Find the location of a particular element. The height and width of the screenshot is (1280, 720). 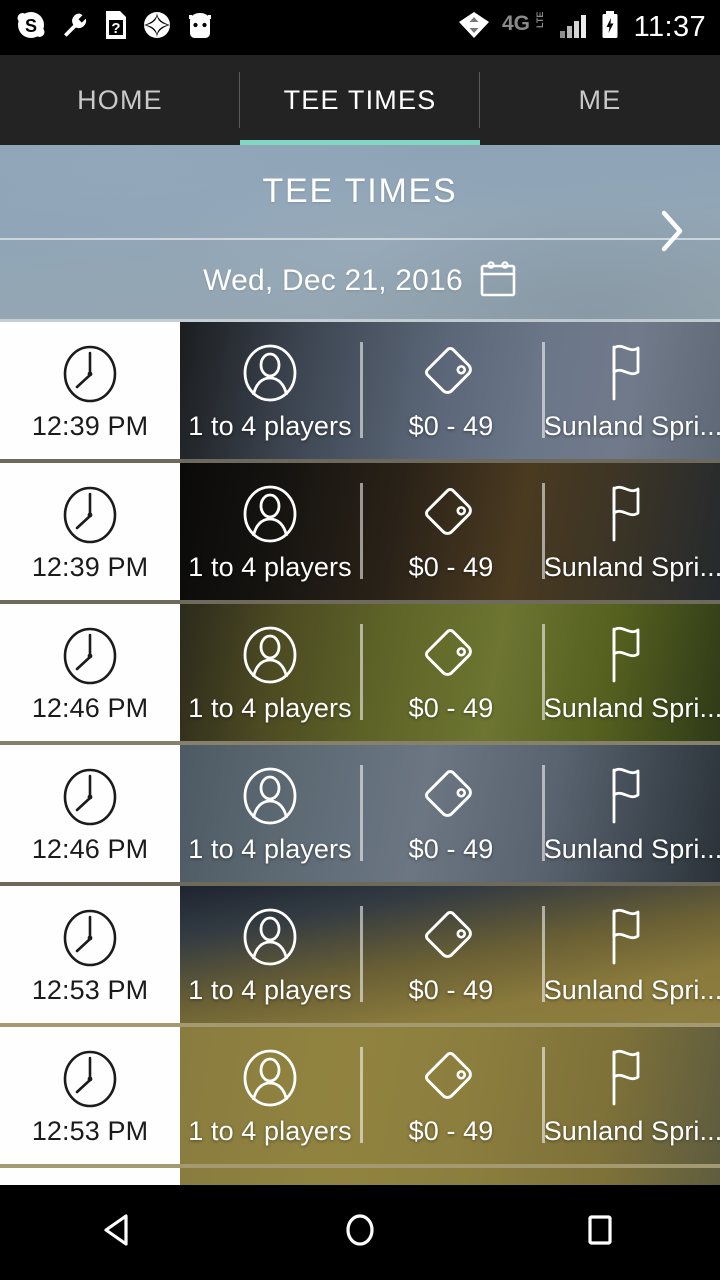

status-bar: S ? 4G LTE 11:37 is located at coordinates (360, 27).